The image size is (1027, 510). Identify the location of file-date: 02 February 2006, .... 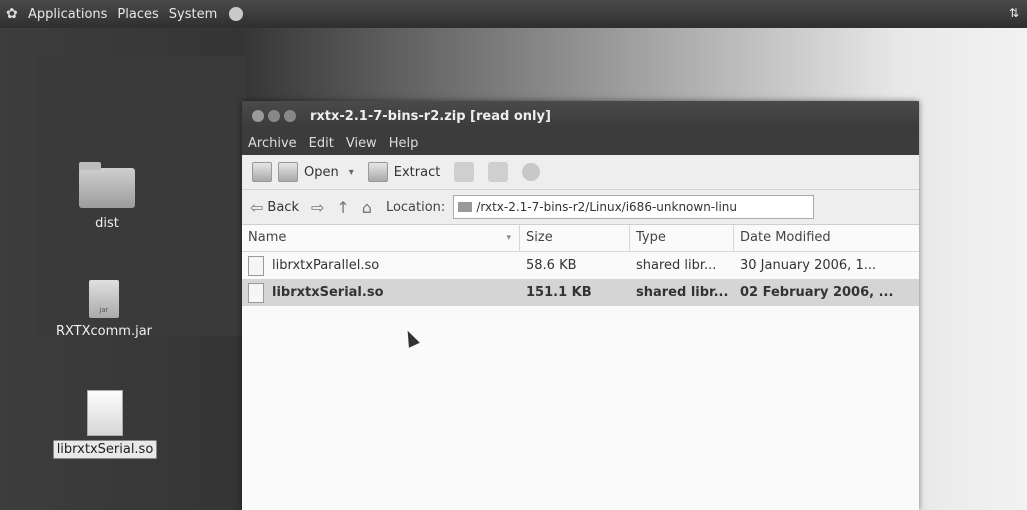
(817, 292).